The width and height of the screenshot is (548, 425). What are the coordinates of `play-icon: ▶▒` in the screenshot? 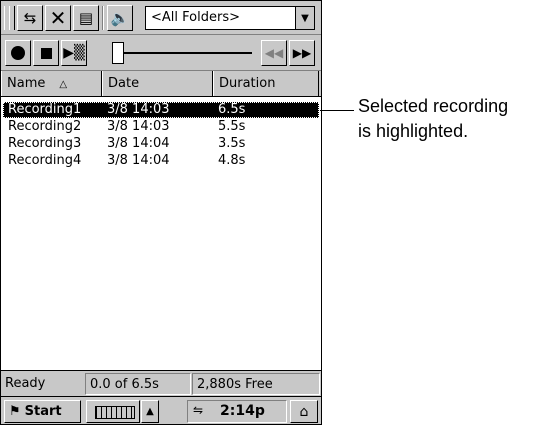 It's located at (74, 53).